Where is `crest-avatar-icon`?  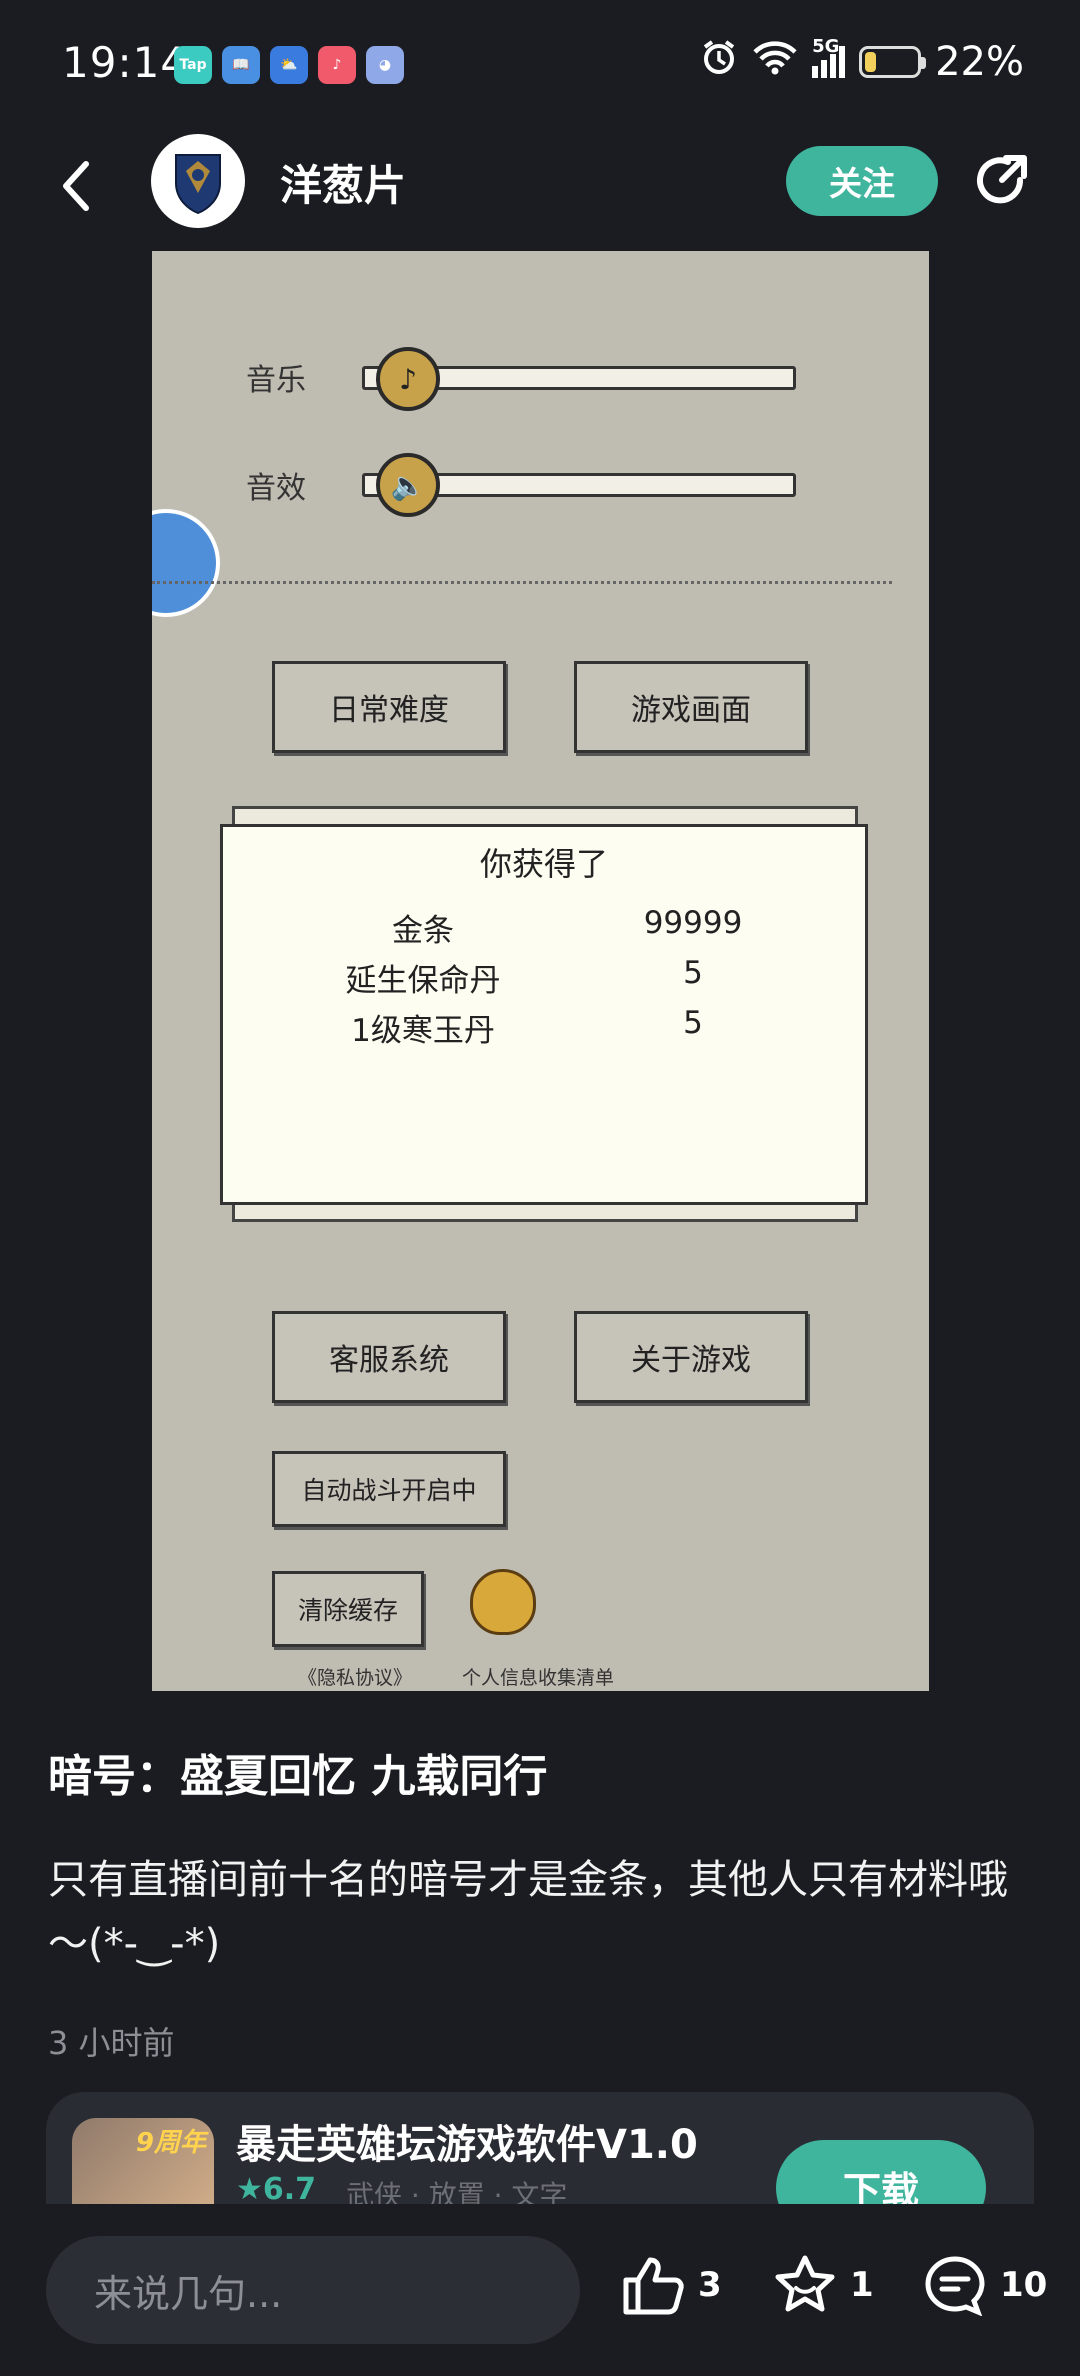
crest-avatar-icon is located at coordinates (198, 184).